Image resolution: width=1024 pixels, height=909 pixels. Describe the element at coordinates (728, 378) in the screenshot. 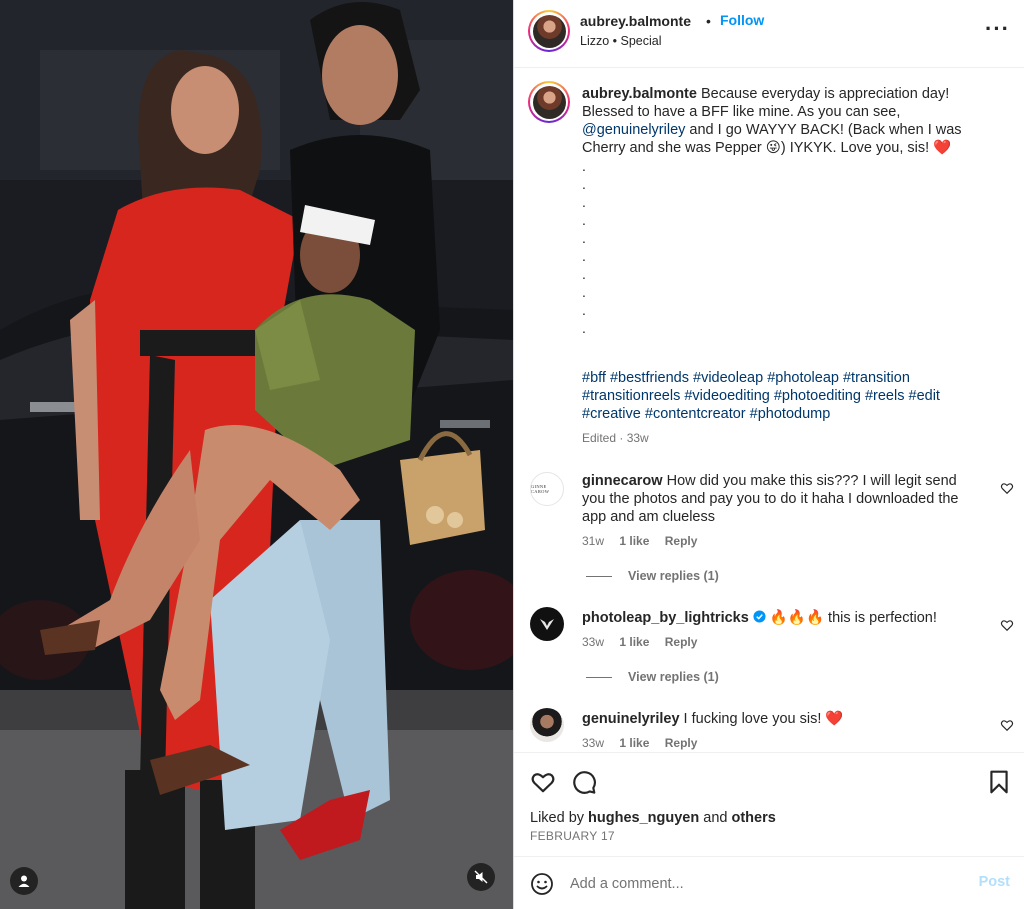

I see `hashtag-link: #videoleap` at that location.